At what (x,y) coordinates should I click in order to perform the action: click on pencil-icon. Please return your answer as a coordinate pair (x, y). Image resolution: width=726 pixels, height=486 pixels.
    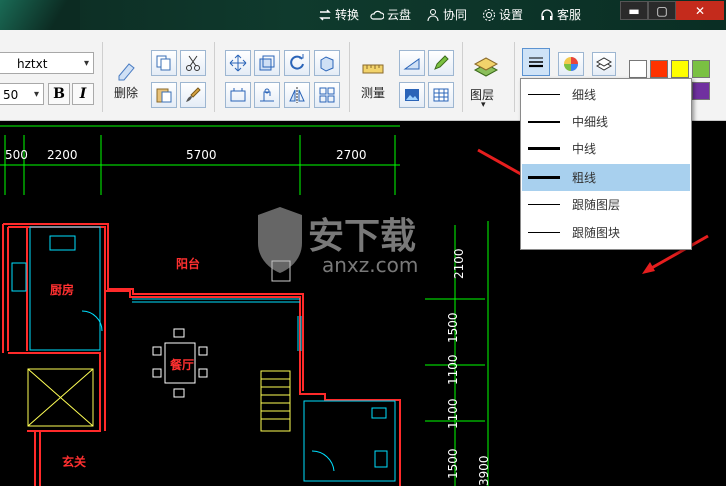
    Looking at the image, I should click on (441, 62).